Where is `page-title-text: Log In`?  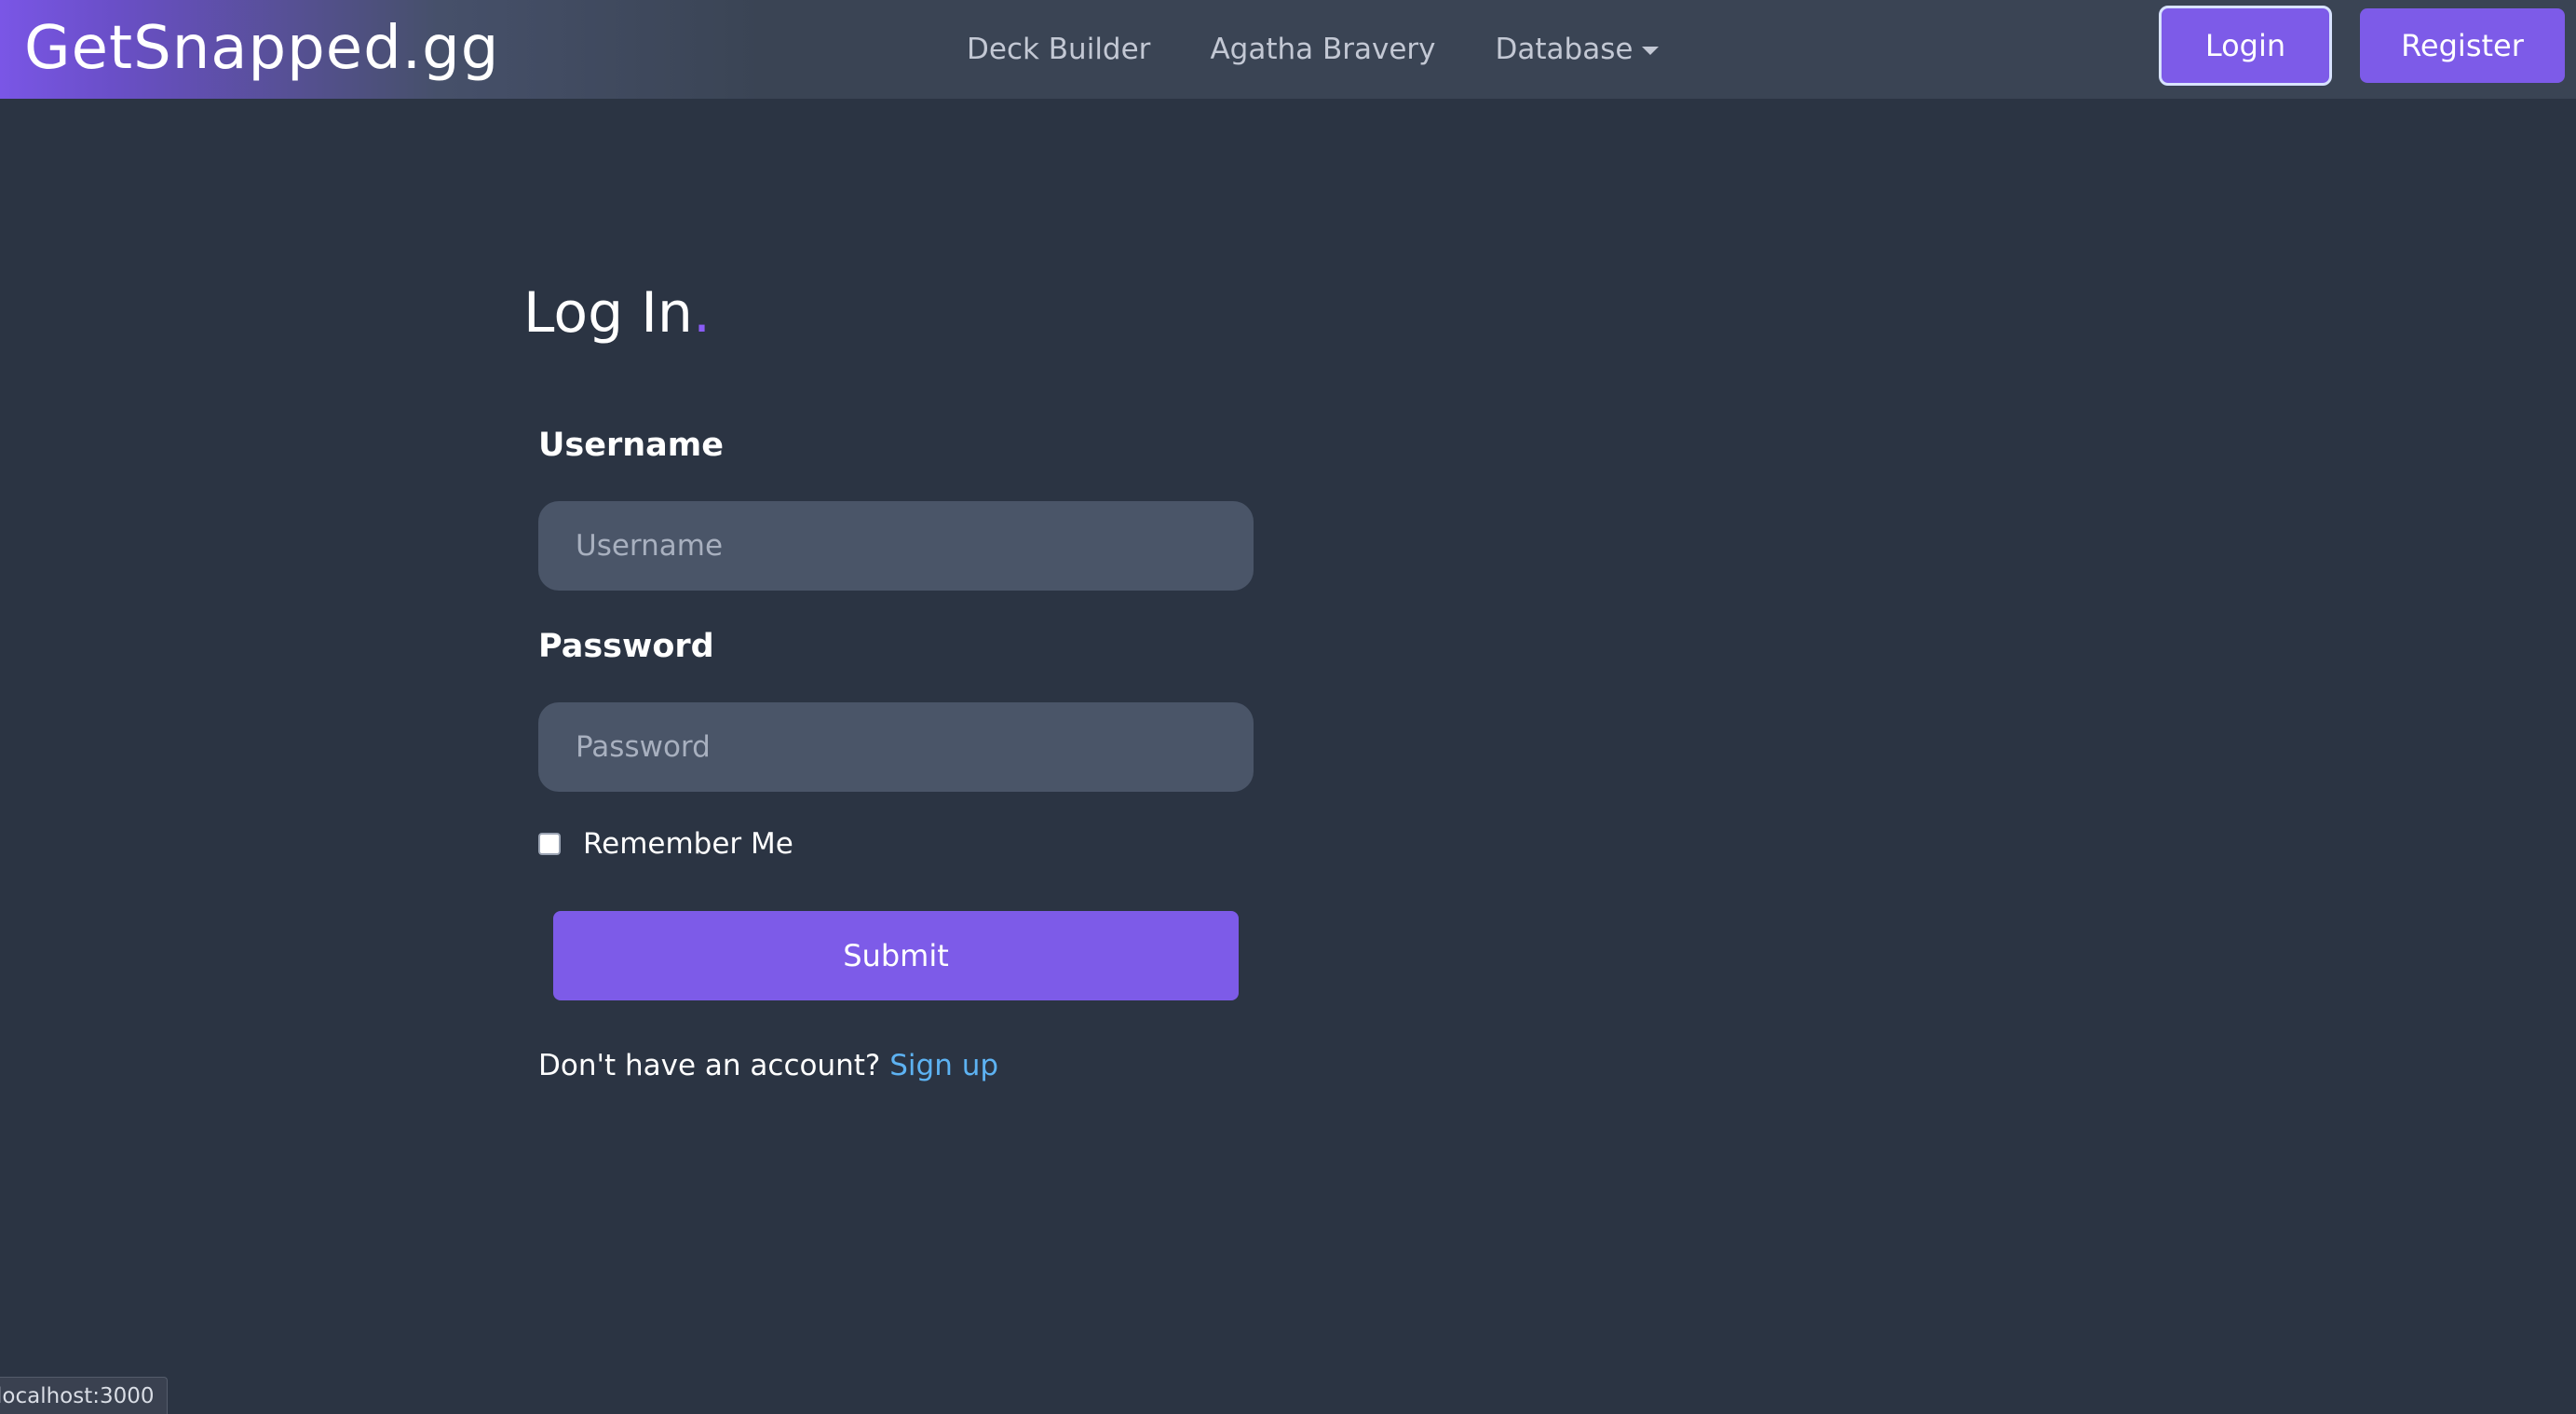 page-title-text: Log In is located at coordinates (608, 313).